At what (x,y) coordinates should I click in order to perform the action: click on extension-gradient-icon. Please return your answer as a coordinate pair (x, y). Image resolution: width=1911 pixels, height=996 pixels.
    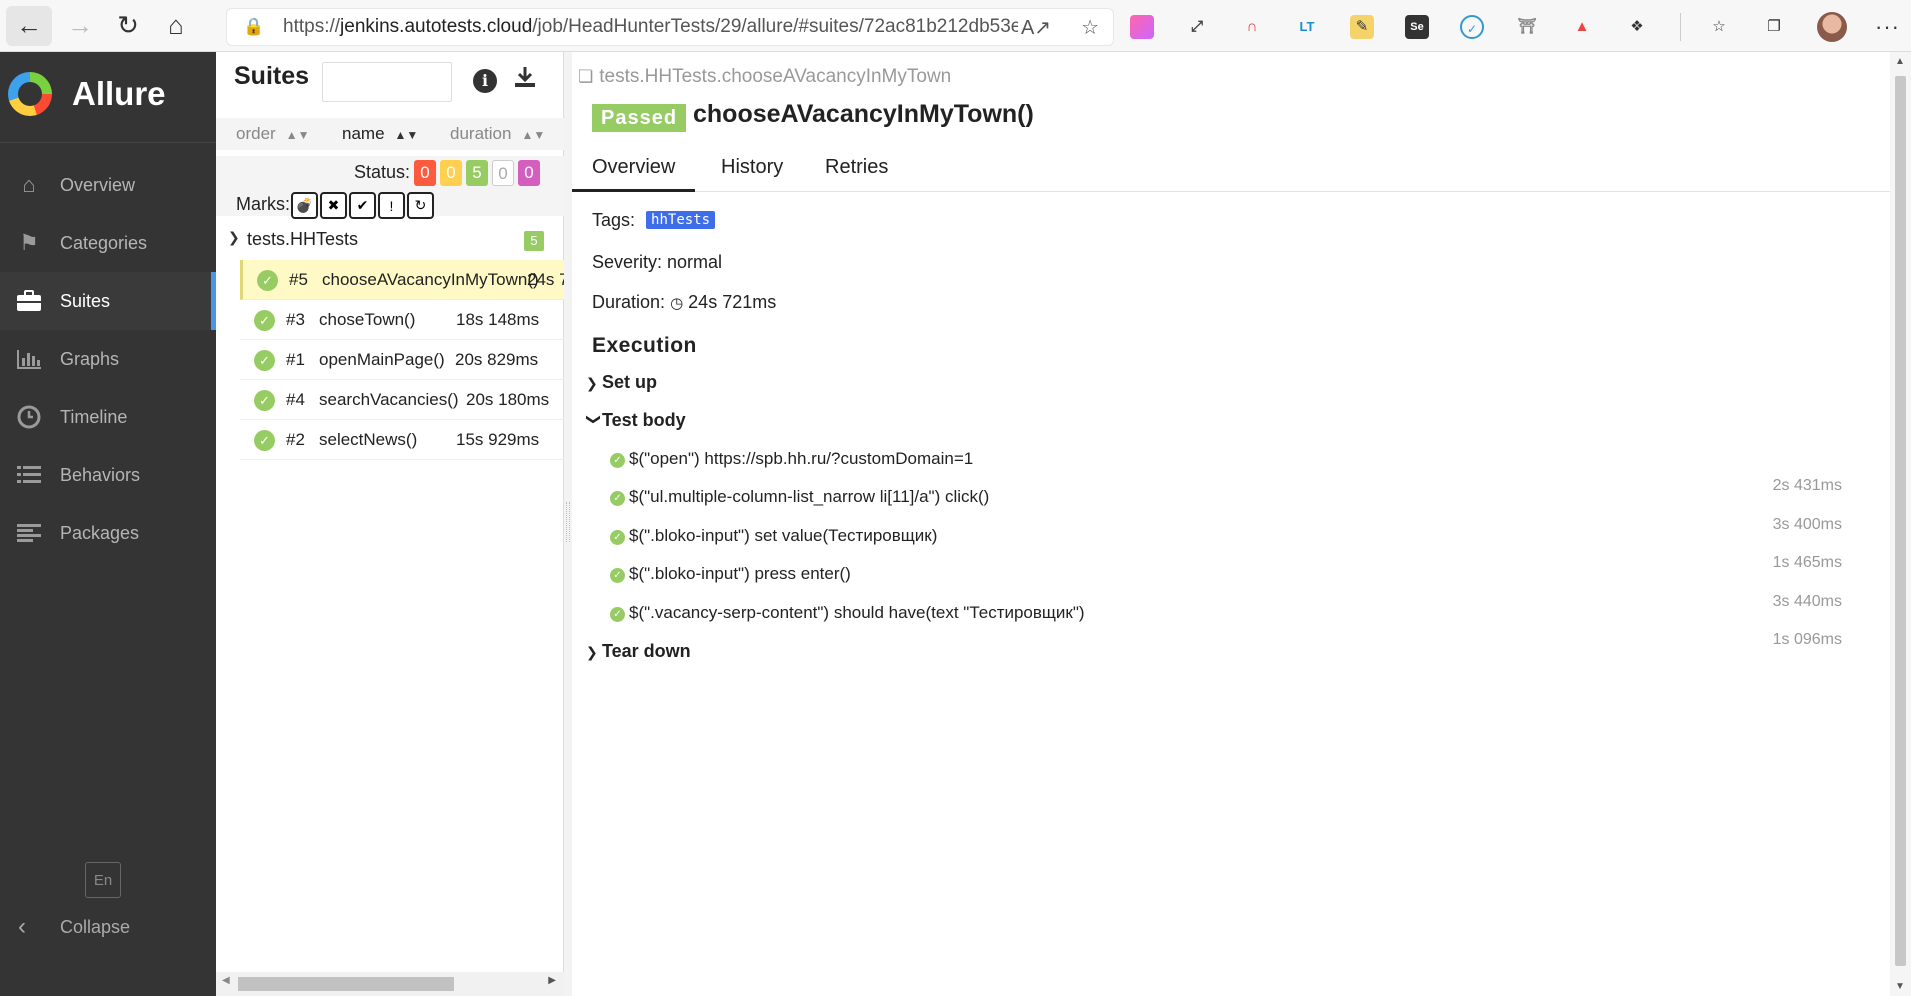
    Looking at the image, I should click on (1142, 27).